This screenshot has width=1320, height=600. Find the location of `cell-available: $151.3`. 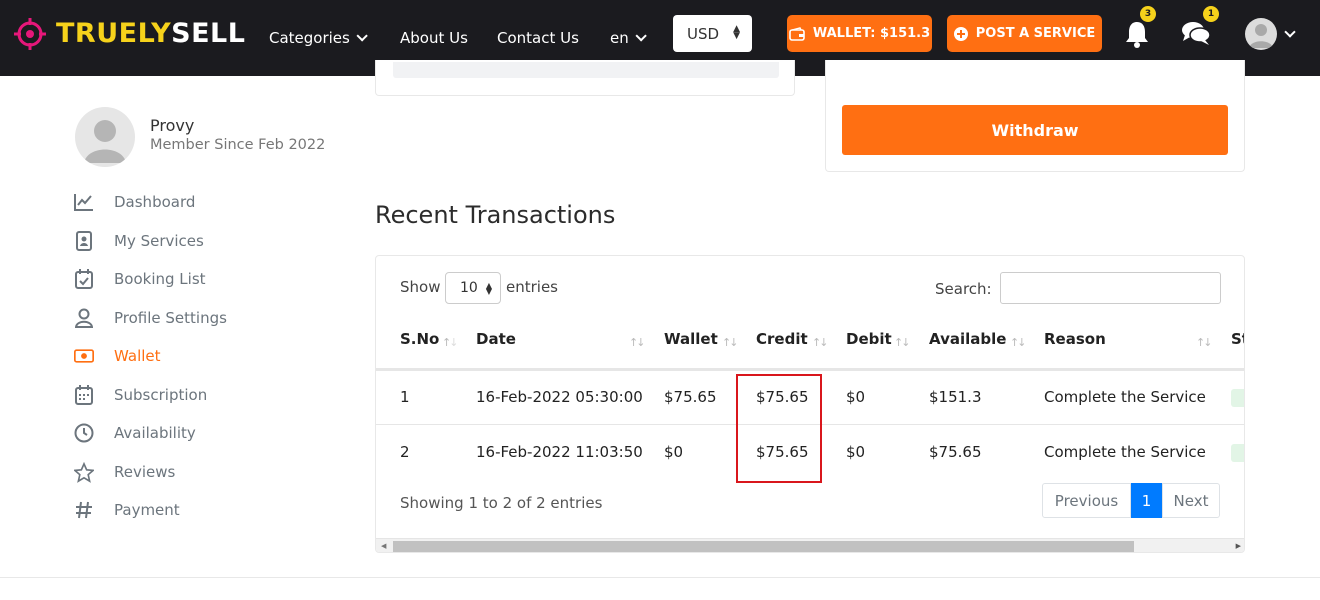

cell-available: $151.3 is located at coordinates (955, 397).